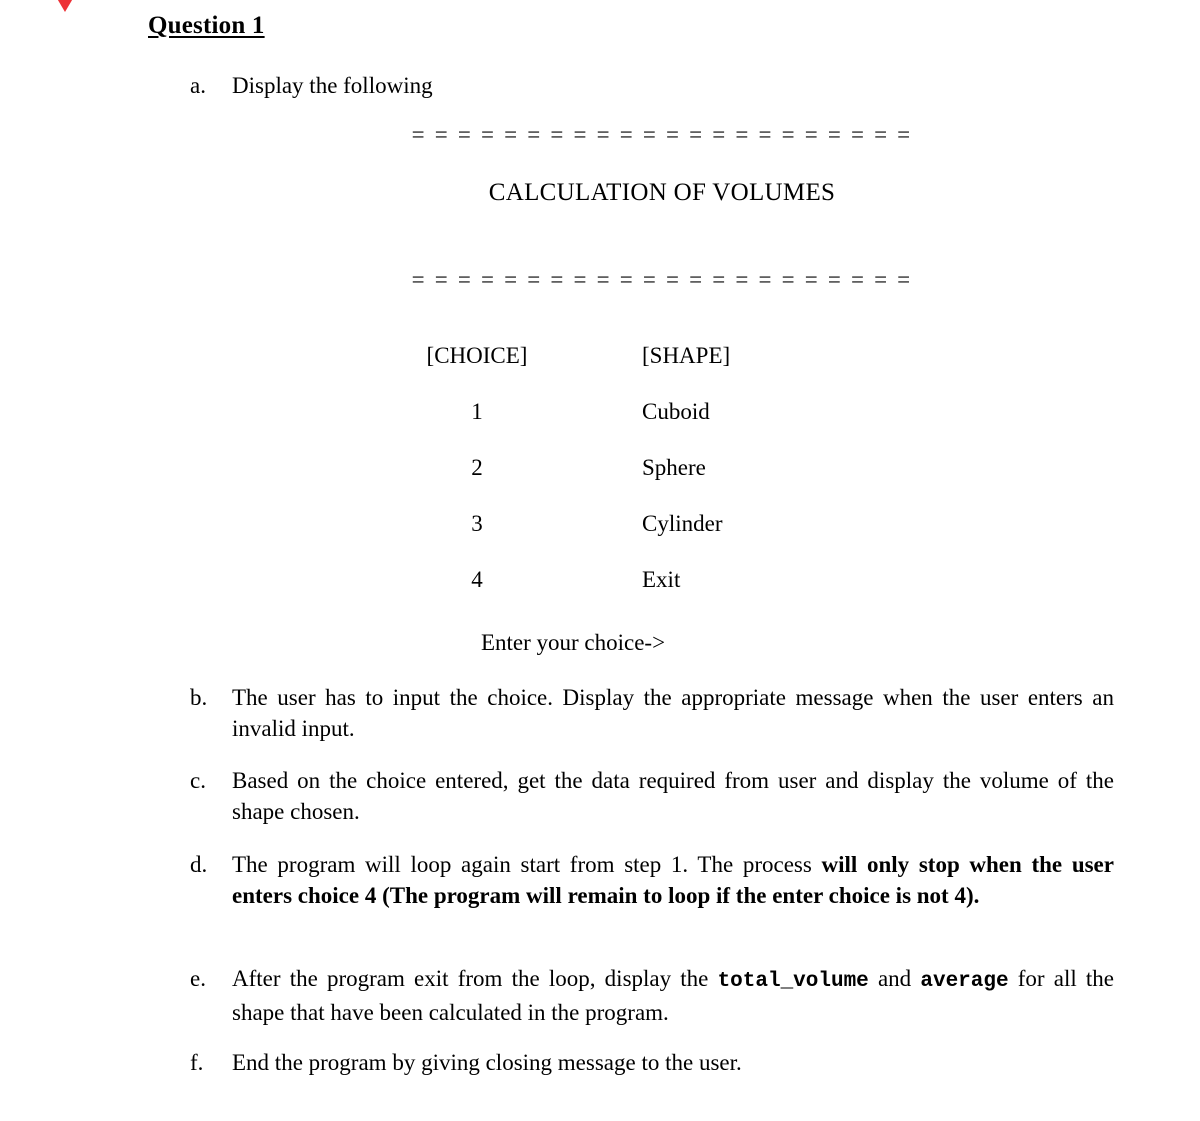 This screenshot has width=1200, height=1121. Describe the element at coordinates (206, 25) in the screenshot. I see `page-title: Question 1` at that location.